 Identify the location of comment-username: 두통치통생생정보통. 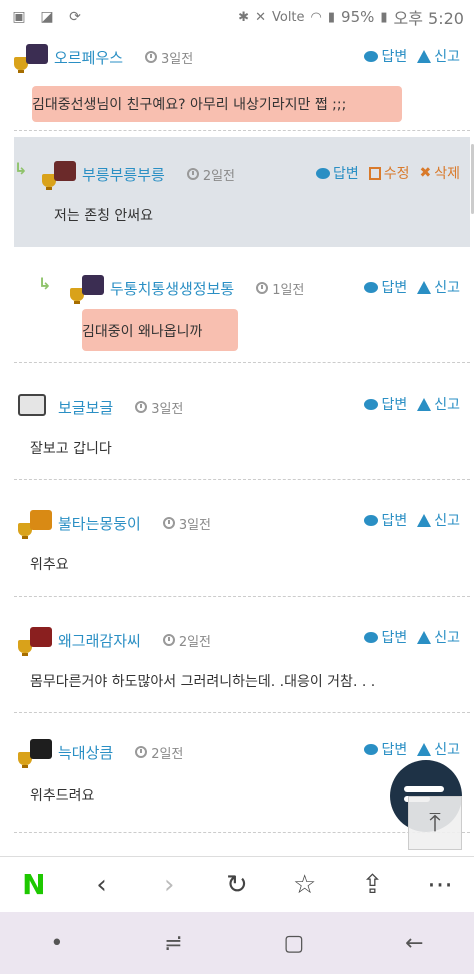
(172, 288).